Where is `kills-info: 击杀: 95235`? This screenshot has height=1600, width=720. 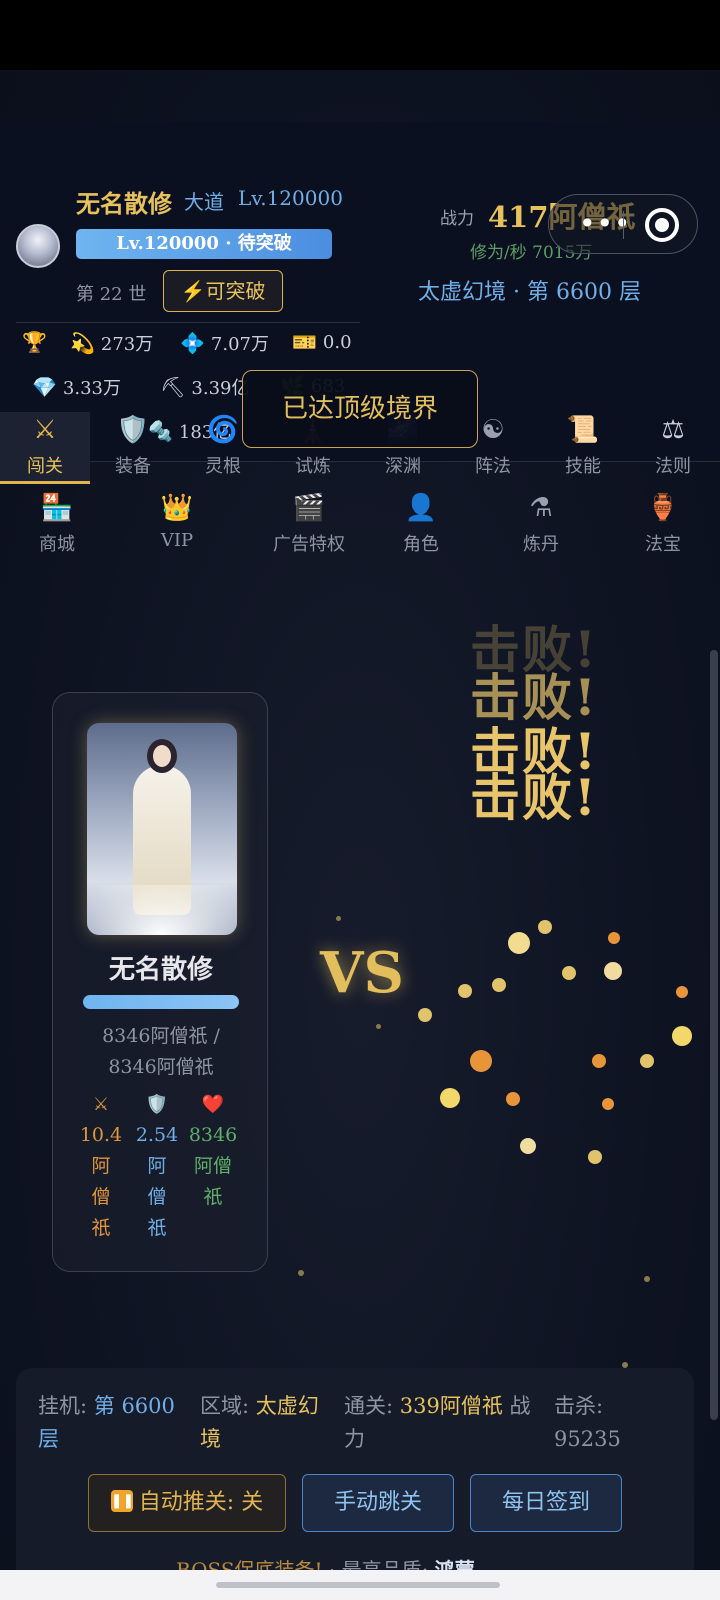 kills-info: 击杀: 95235 is located at coordinates (587, 1423).